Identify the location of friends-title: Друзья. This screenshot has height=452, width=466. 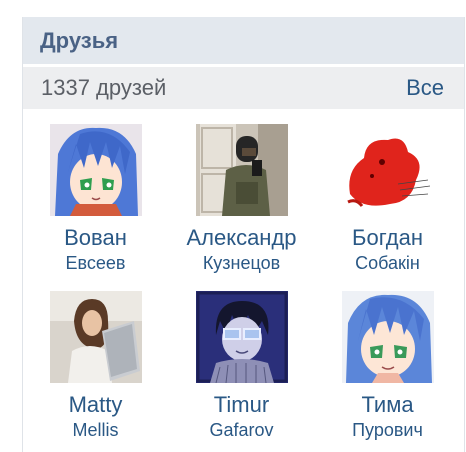
(79, 41).